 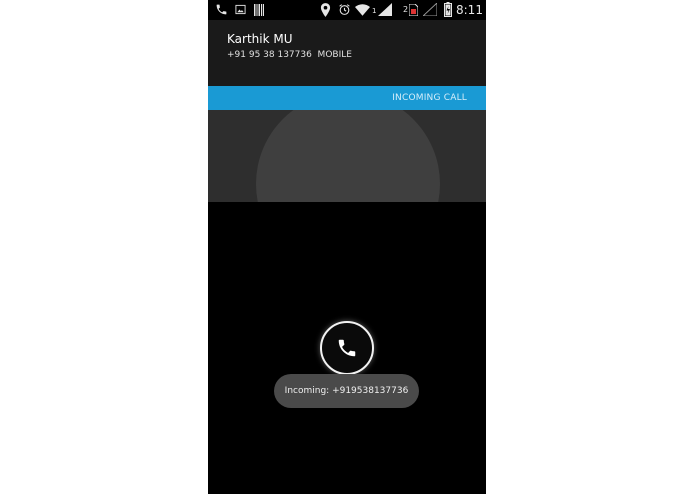 What do you see at coordinates (260, 39) in the screenshot?
I see `caller-name: Karthik MU` at bounding box center [260, 39].